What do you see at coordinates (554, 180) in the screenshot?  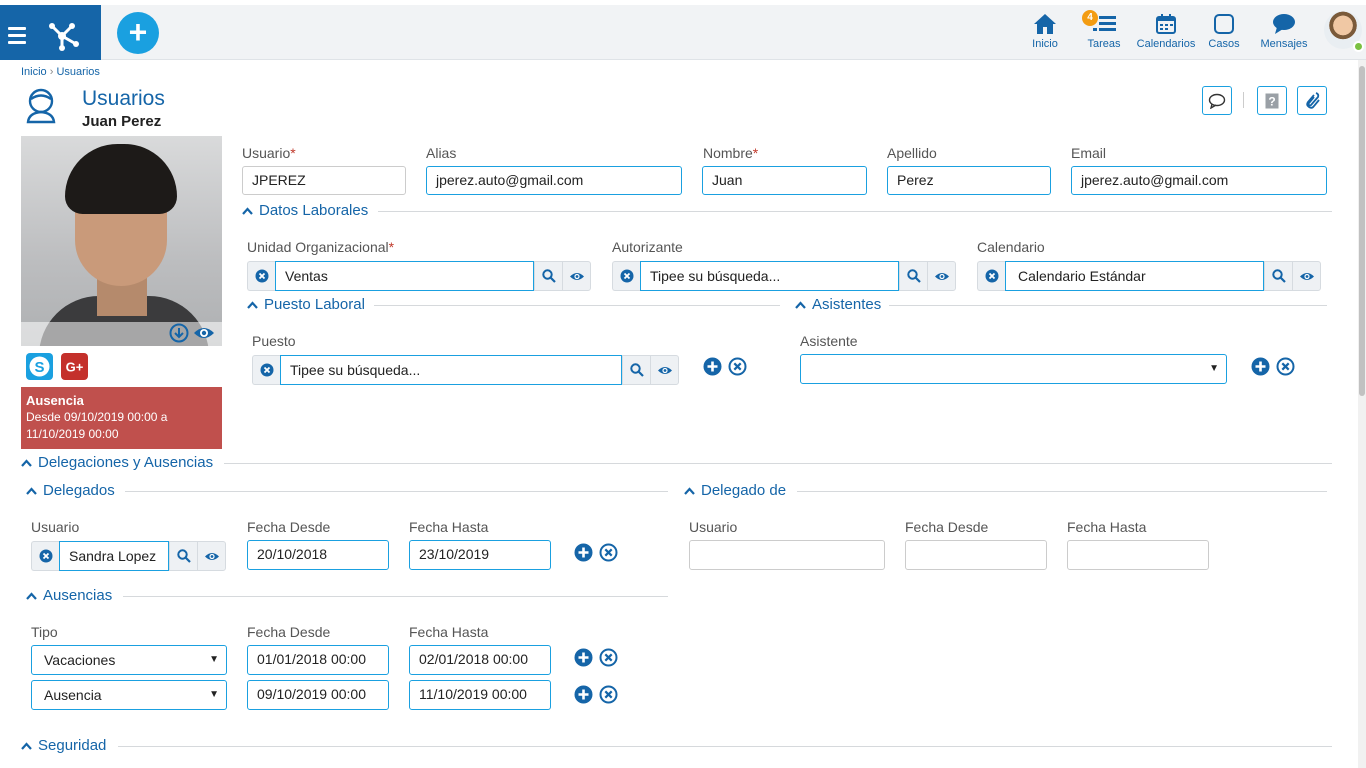 I see `alias-field: jperez.auto@gmail.com` at bounding box center [554, 180].